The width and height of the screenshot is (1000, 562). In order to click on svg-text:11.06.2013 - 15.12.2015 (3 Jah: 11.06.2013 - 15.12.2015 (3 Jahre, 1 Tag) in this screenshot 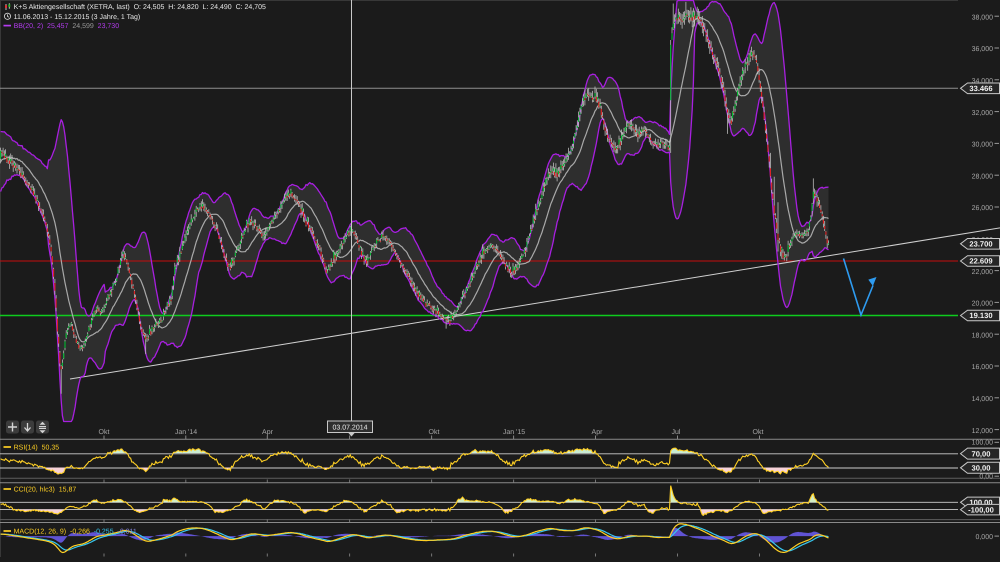, I will do `click(77, 17)`.